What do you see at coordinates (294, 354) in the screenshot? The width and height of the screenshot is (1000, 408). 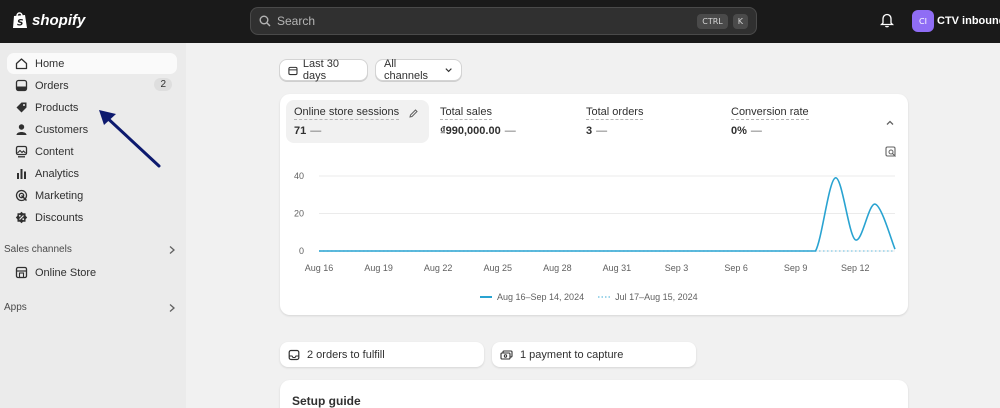 I see `inbox-icon` at bounding box center [294, 354].